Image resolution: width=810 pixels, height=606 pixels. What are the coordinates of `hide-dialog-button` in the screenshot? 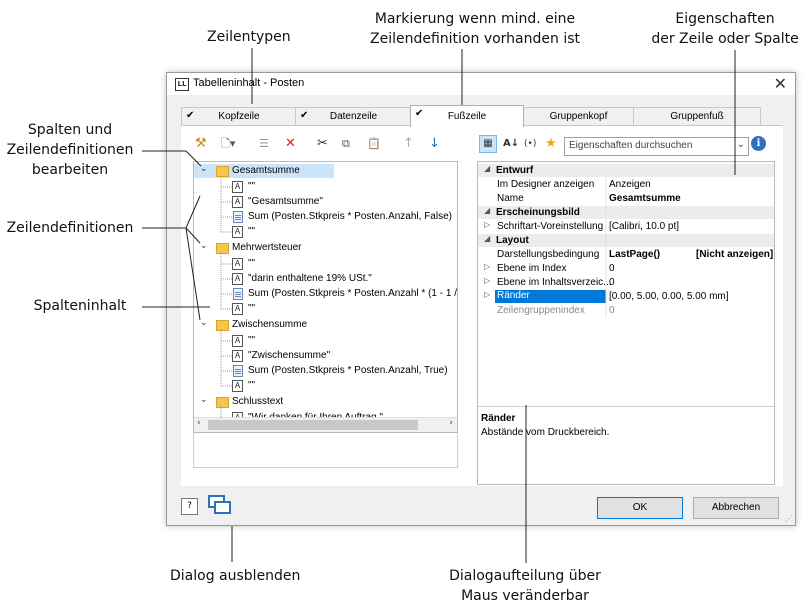 It's located at (220, 505).